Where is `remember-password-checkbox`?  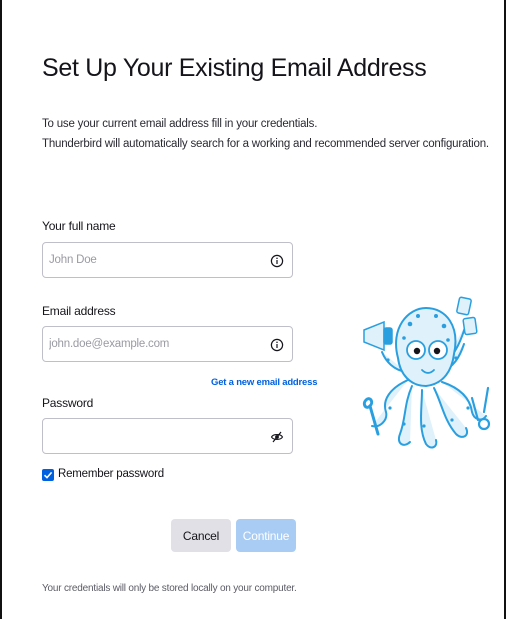 remember-password-checkbox is located at coordinates (48, 475).